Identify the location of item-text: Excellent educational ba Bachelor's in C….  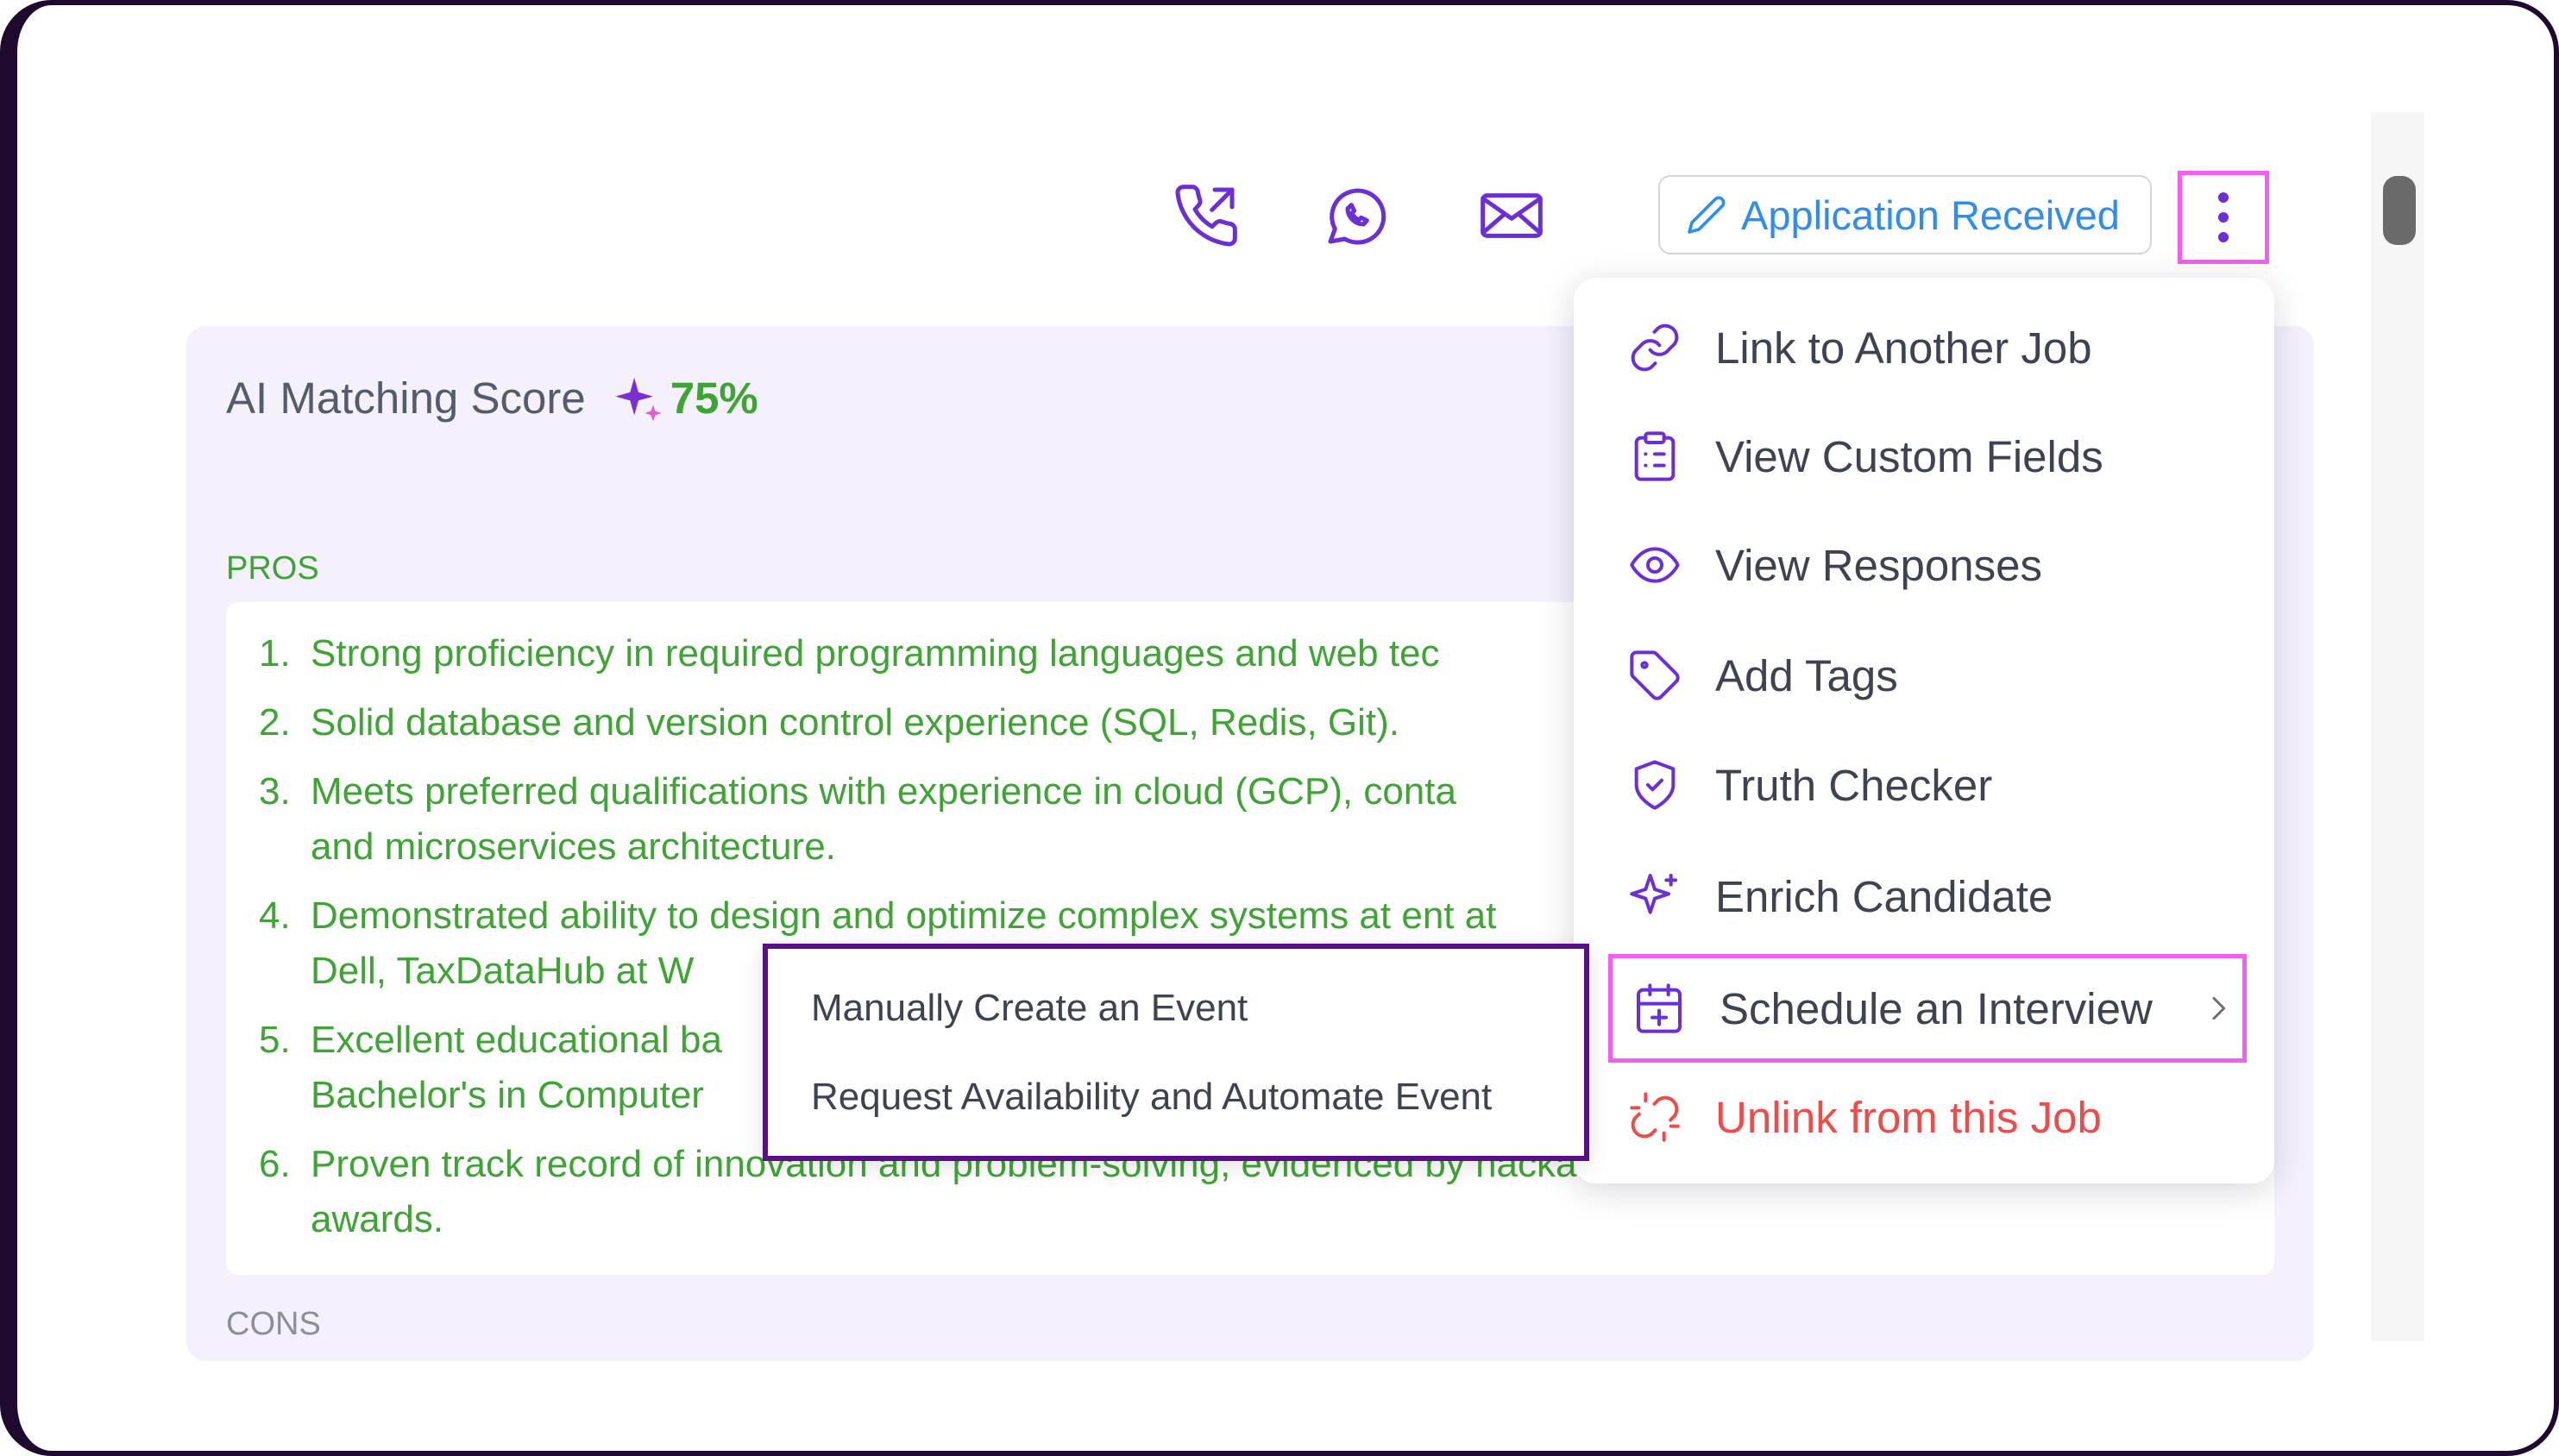
(516, 1068).